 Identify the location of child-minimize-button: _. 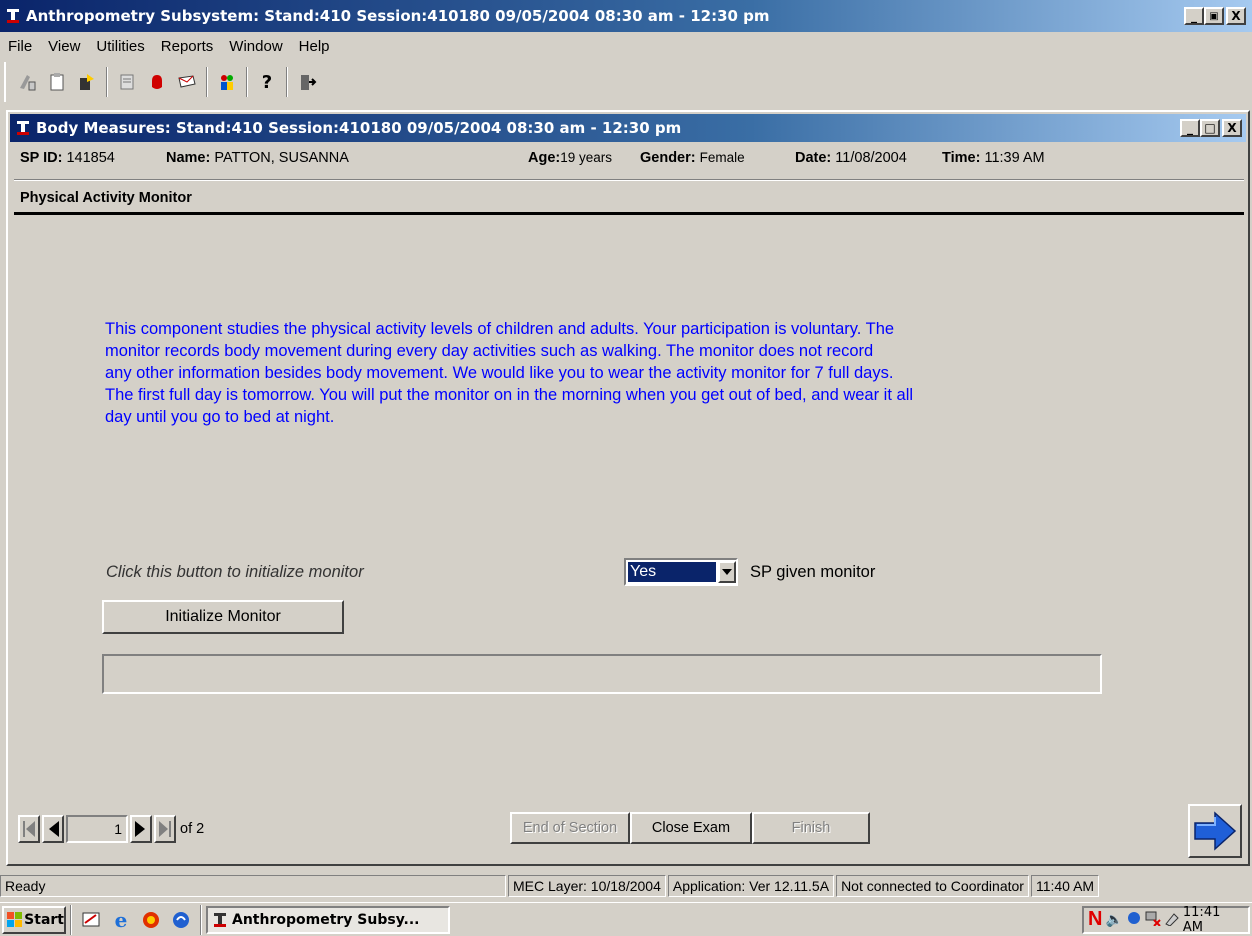
(1190, 128).